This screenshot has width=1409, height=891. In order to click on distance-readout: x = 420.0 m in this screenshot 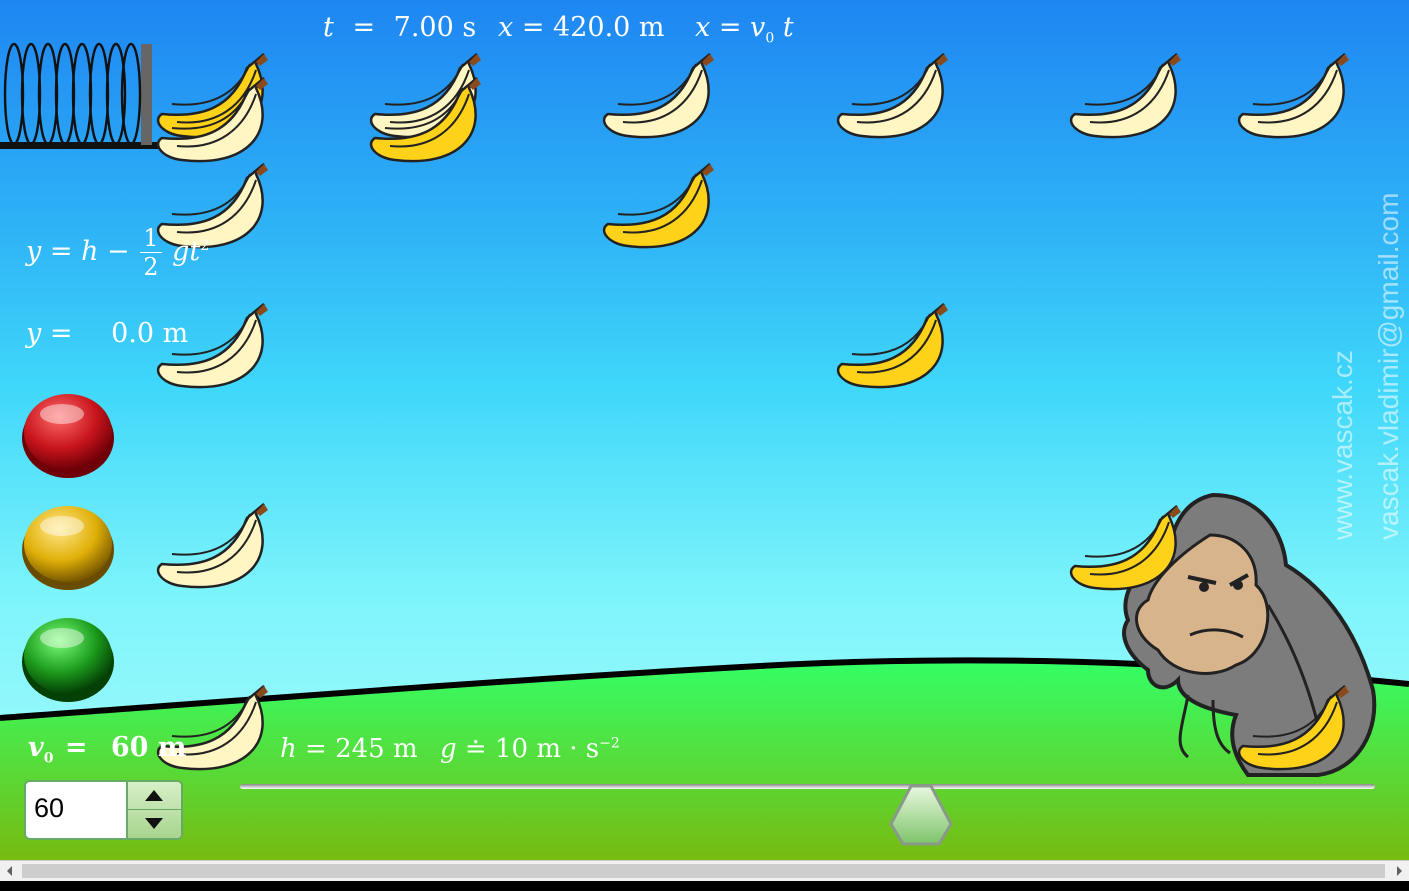, I will do `click(581, 27)`.